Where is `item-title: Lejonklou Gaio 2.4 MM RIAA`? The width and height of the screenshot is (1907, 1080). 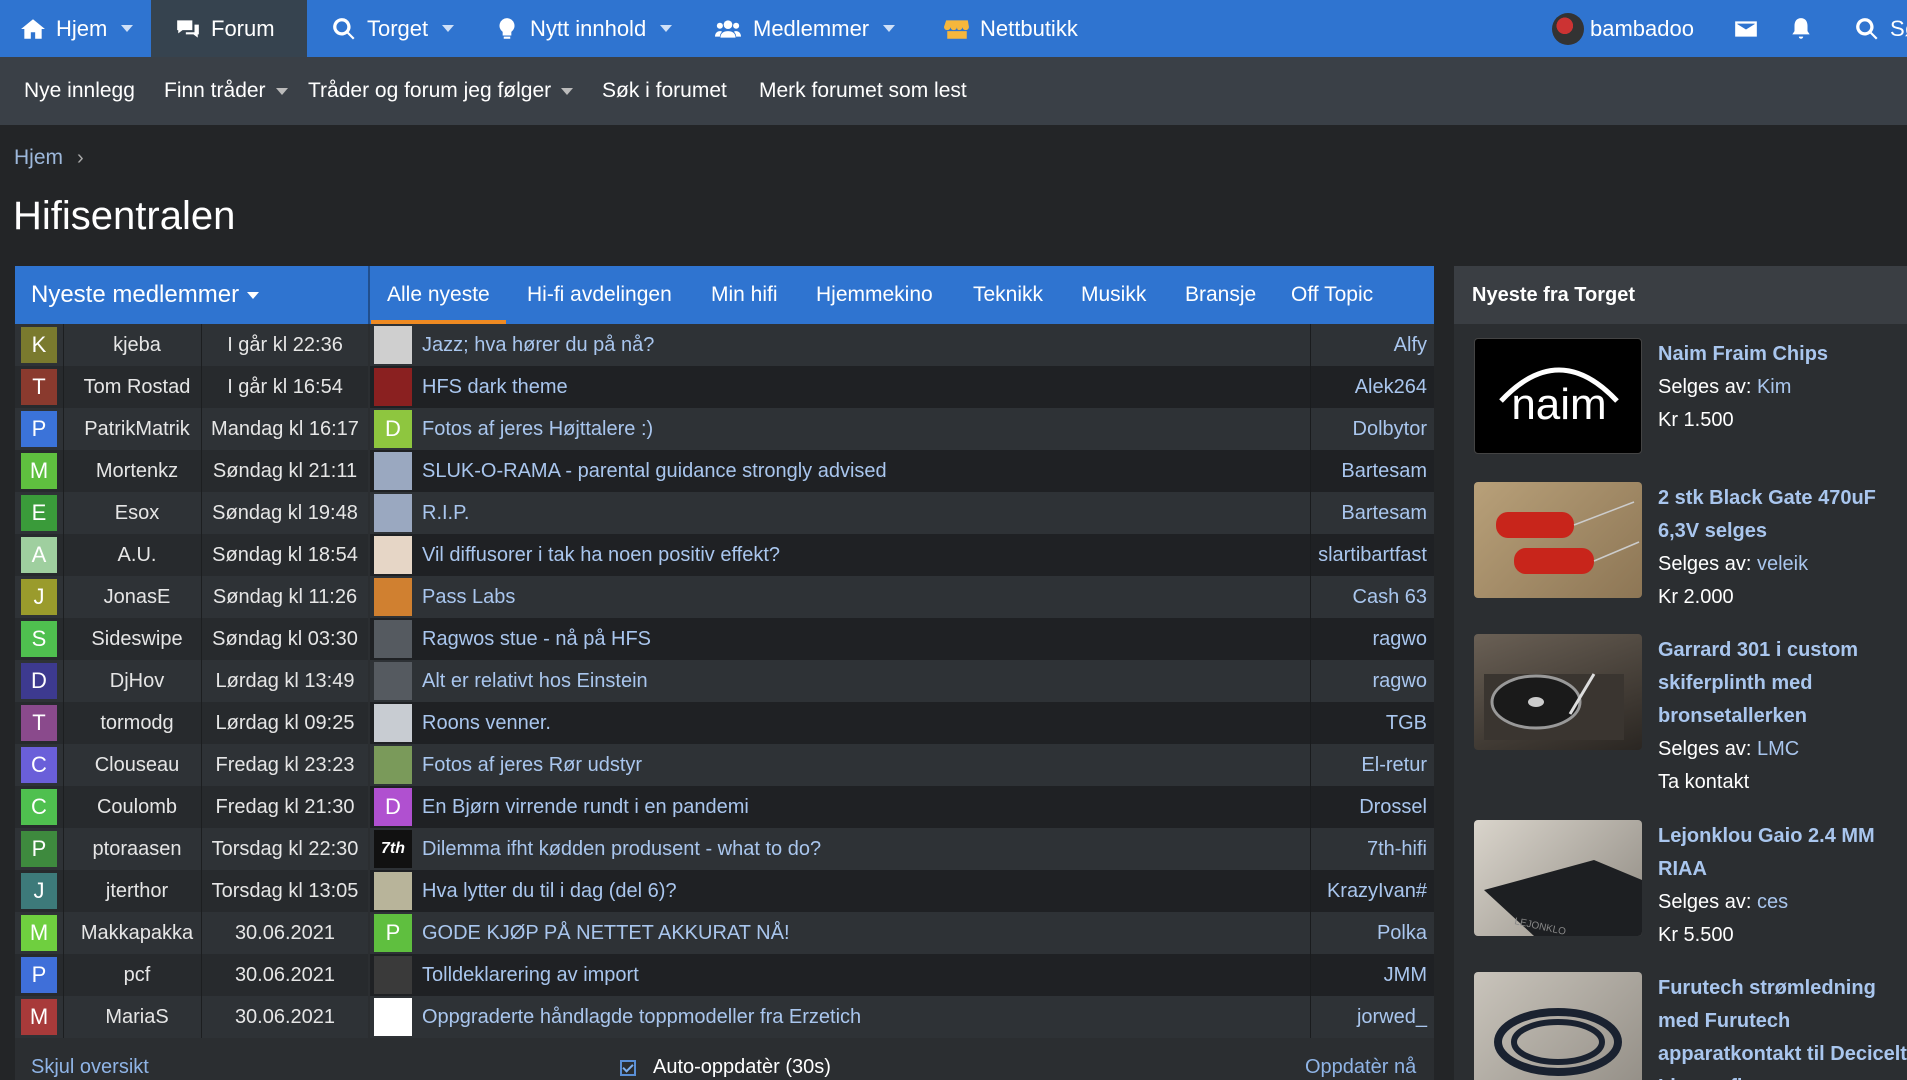 item-title: Lejonklou Gaio 2.4 MM RIAA is located at coordinates (1782, 853).